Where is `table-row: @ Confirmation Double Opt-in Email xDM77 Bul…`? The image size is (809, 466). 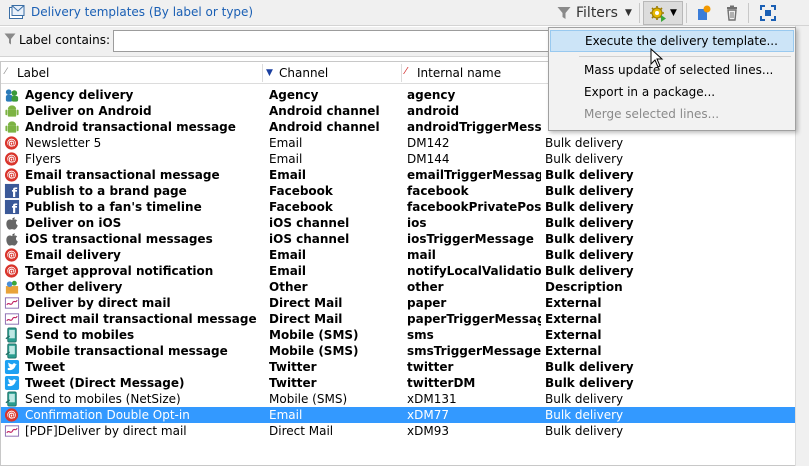
table-row: @ Confirmation Double Opt-in Email xDM77 Bul… is located at coordinates (398, 415).